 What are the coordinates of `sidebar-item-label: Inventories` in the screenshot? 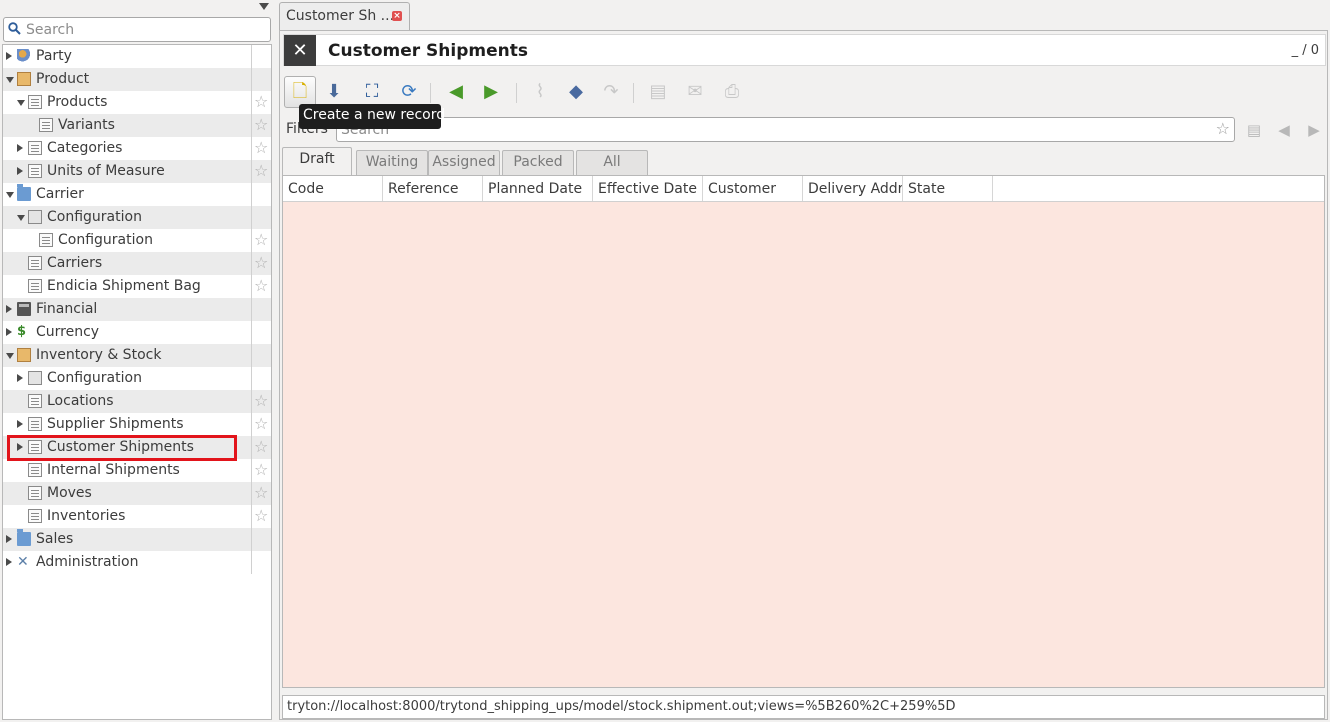 It's located at (86, 516).